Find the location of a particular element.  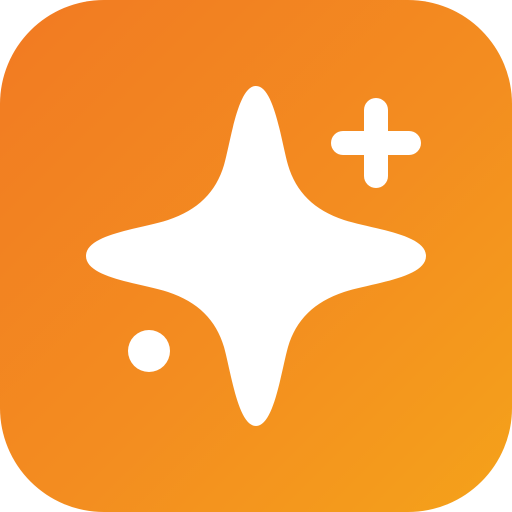

dot-icon is located at coordinates (149, 351).